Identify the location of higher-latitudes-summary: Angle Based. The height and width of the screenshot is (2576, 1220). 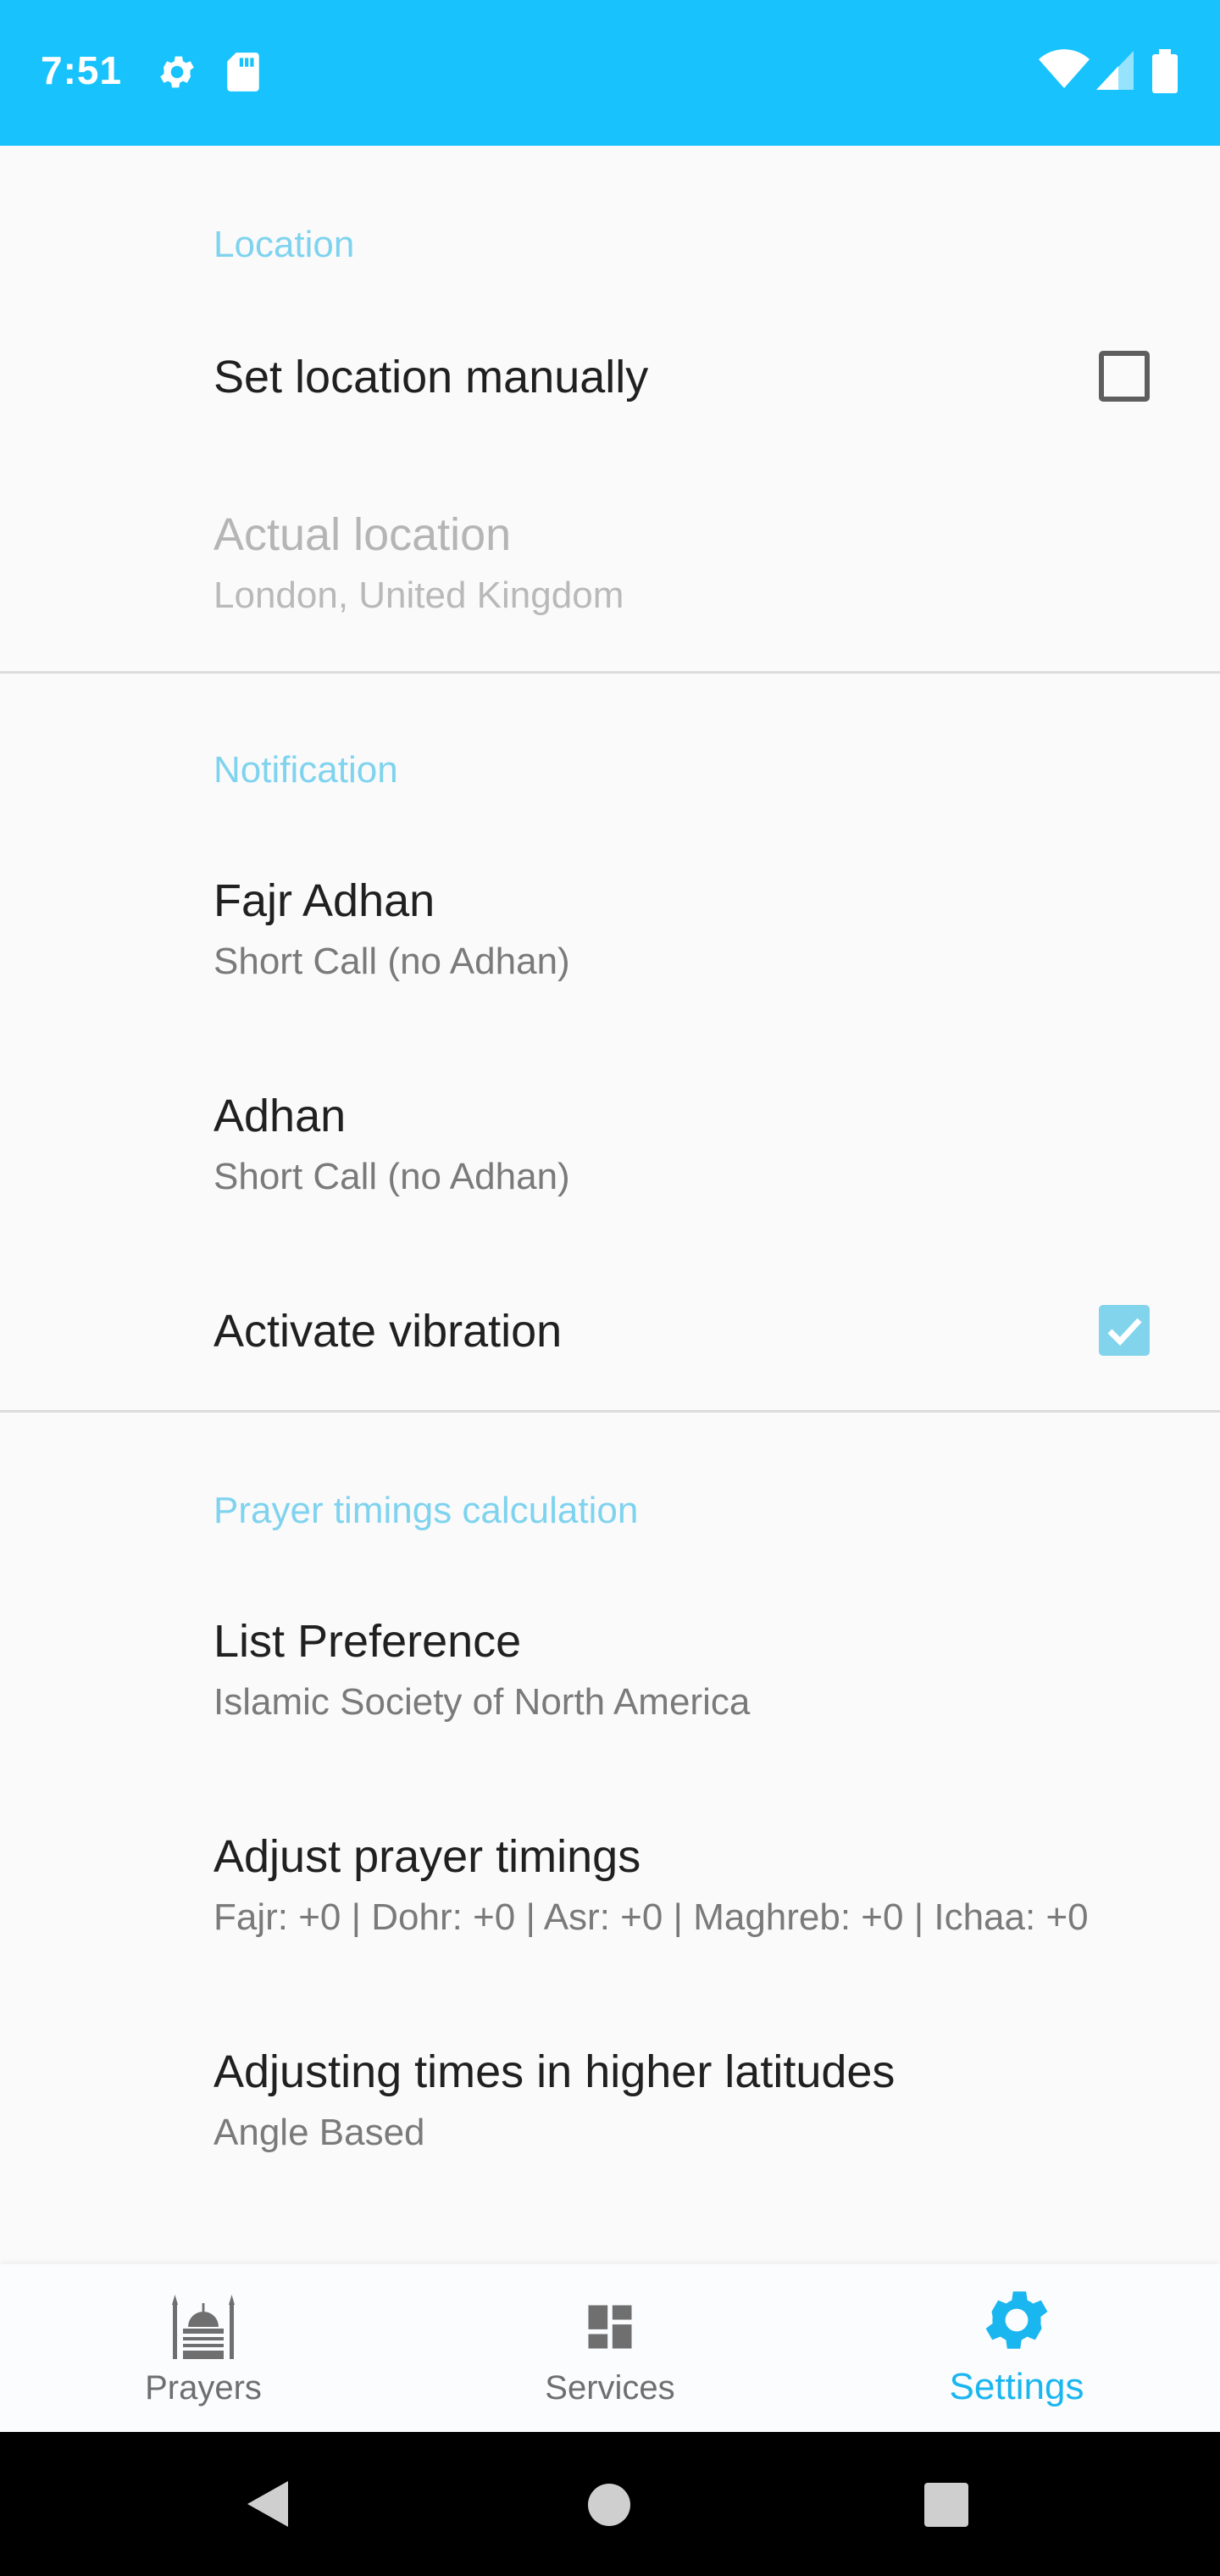
(319, 2132).